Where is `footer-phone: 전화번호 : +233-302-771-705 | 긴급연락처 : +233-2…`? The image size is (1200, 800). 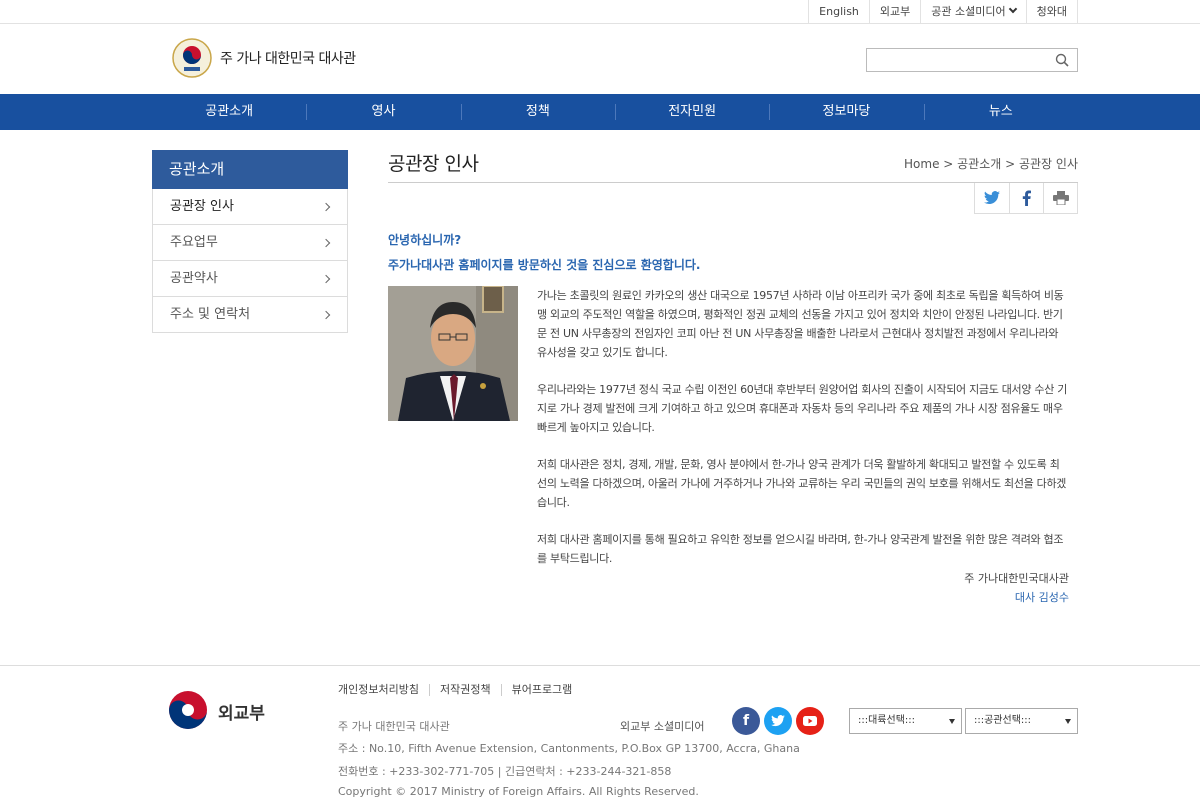
footer-phone: 전화번호 : +233-302-771-705 | 긴급연락처 : +233-2… is located at coordinates (505, 771).